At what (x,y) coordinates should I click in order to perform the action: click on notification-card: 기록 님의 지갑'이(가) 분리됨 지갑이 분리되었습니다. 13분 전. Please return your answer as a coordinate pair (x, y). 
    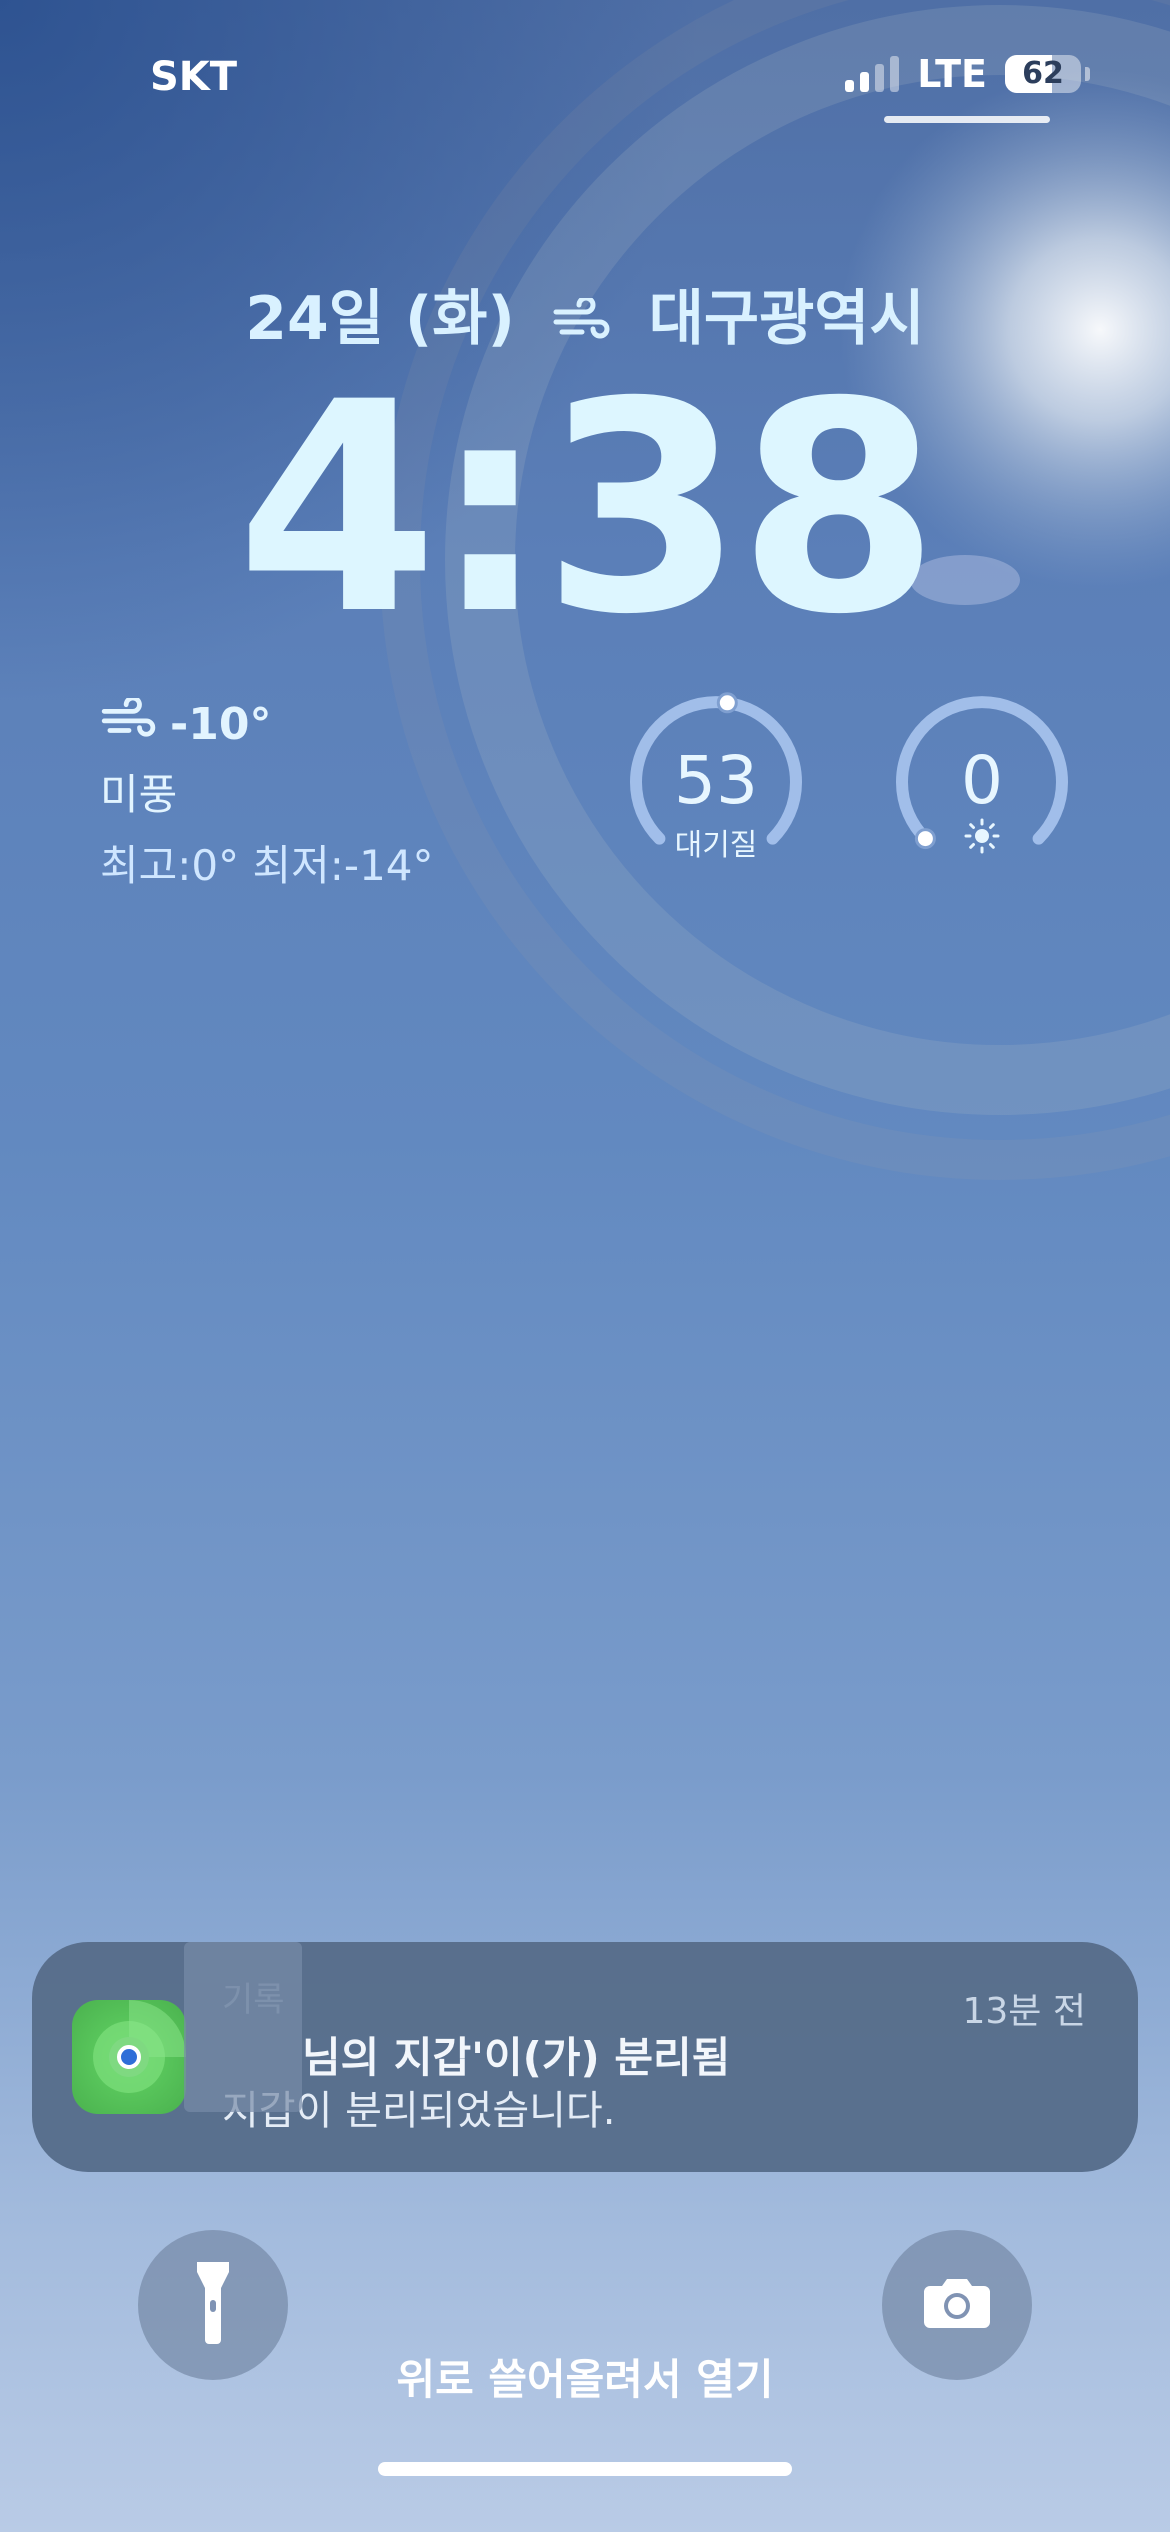
    Looking at the image, I should click on (585, 2057).